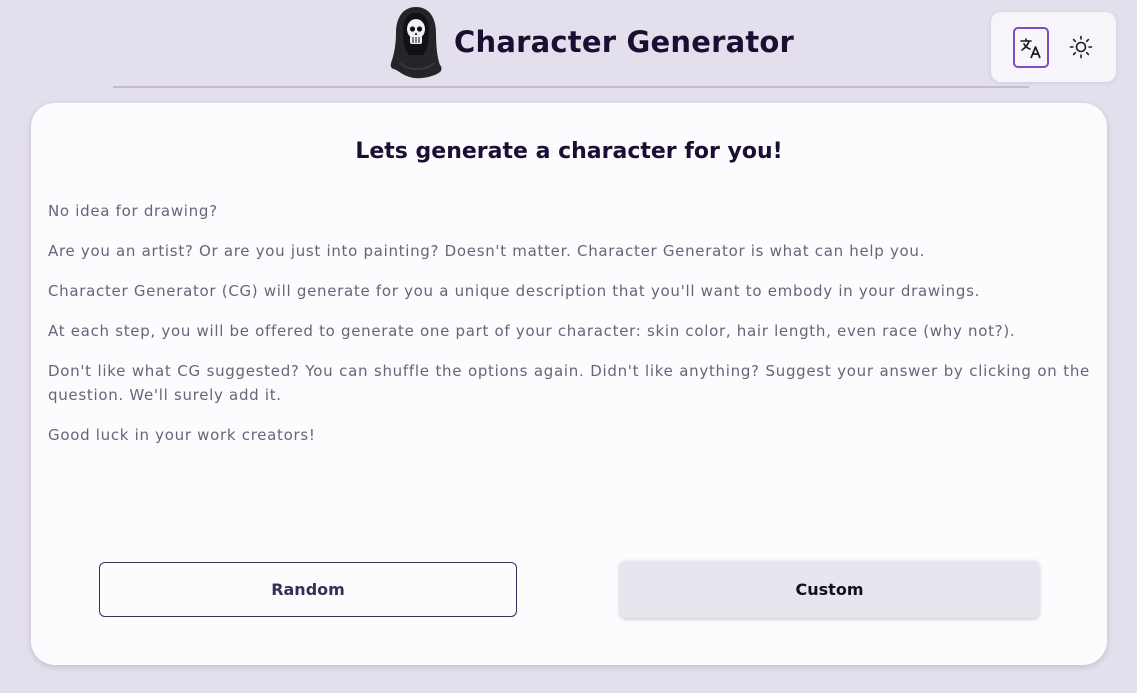  I want to click on header-divider, so click(571, 87).